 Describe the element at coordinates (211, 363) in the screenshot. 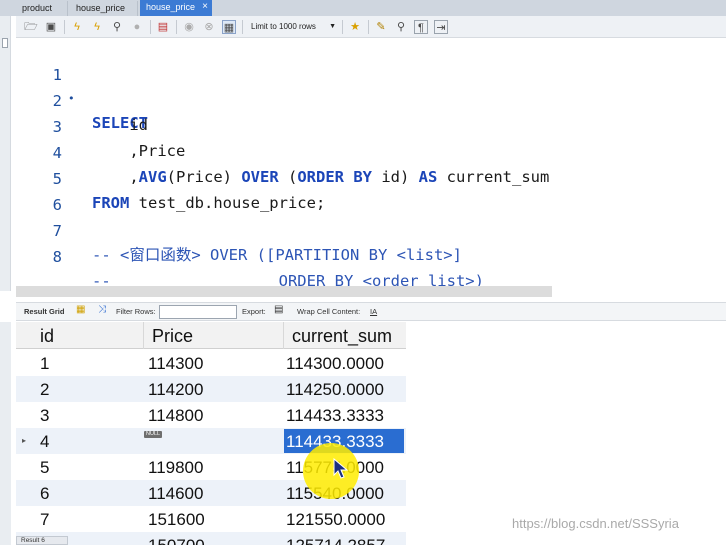

I see `table-row: 1 114300 114300.0000` at that location.